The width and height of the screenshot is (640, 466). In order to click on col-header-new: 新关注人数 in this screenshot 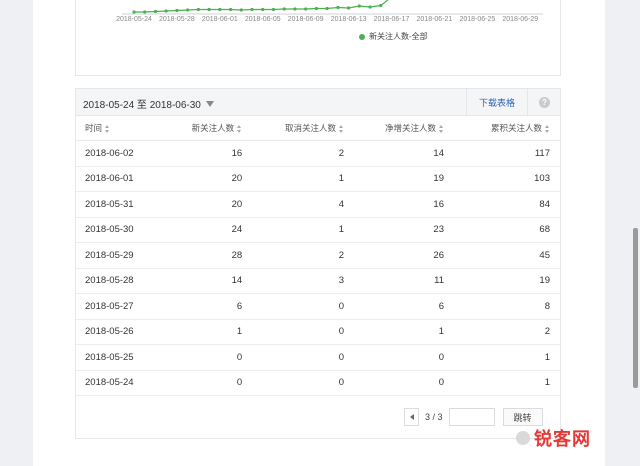, I will do `click(198, 128)`.